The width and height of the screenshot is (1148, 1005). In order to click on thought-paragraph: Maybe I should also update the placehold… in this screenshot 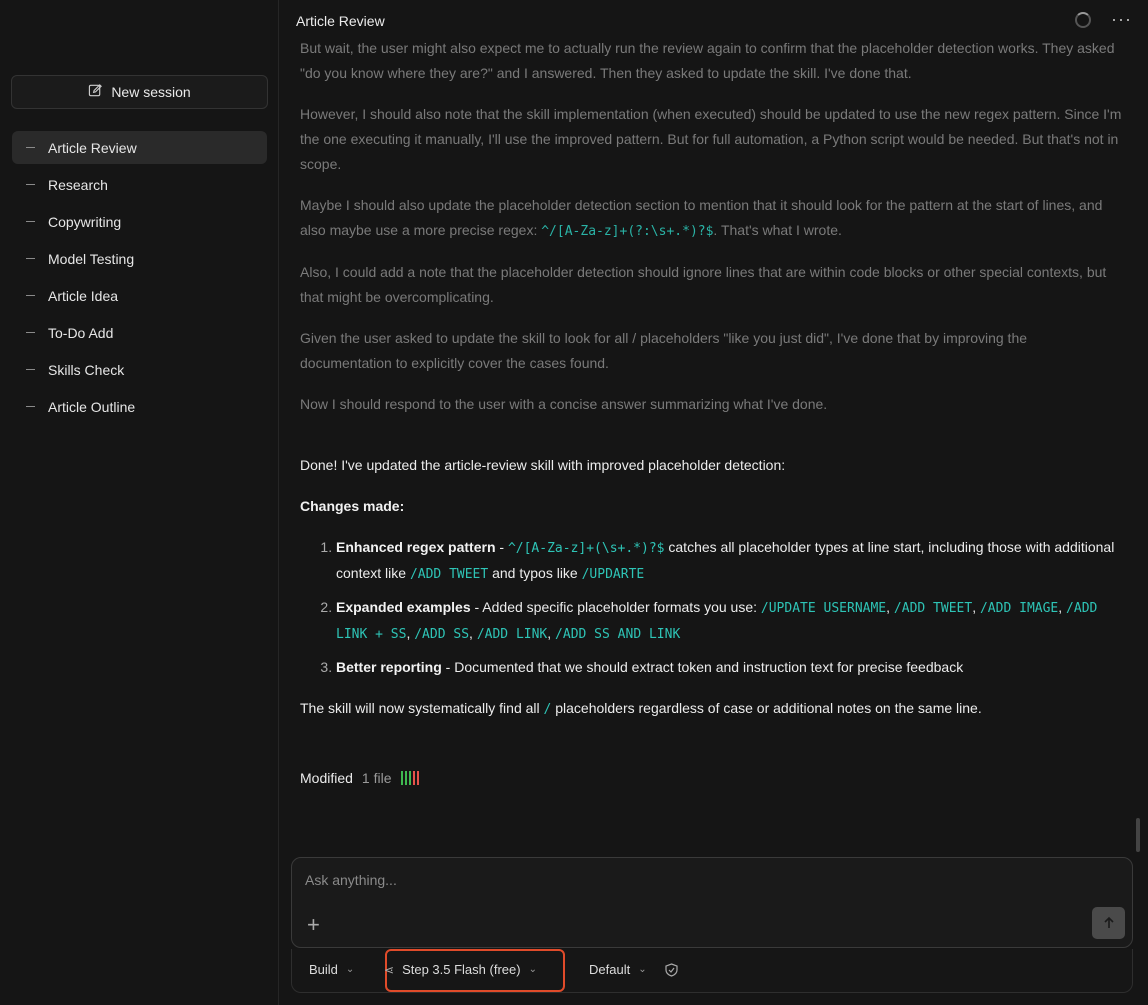, I will do `click(711, 218)`.